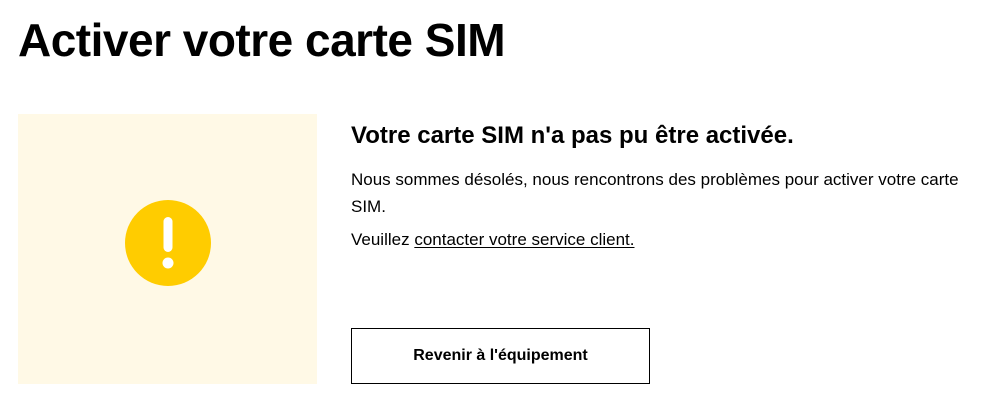  I want to click on contact-support-link: contacter votre service client., so click(524, 239).